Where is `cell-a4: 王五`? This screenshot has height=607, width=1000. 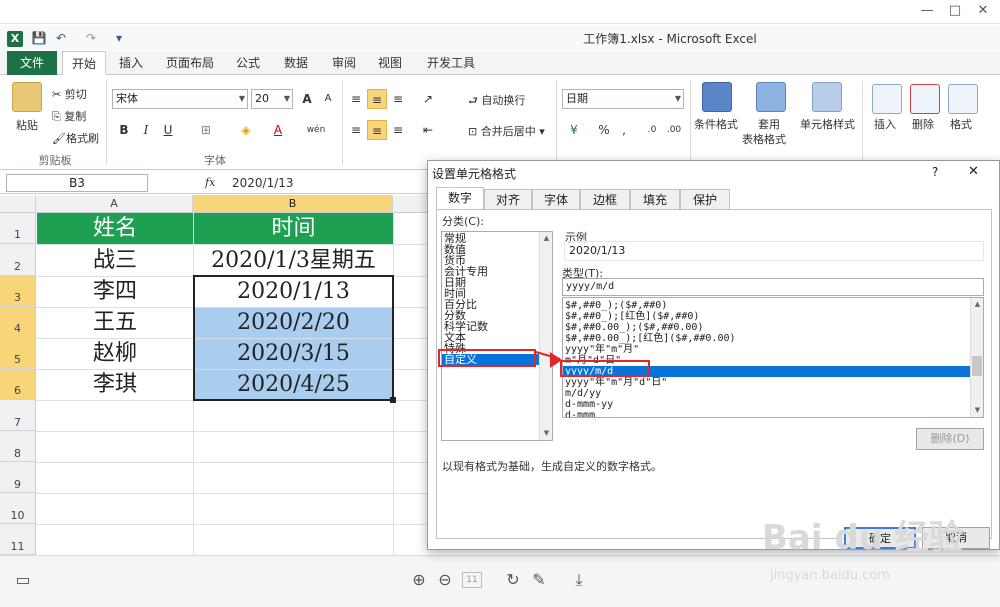 cell-a4: 王五 is located at coordinates (115, 322).